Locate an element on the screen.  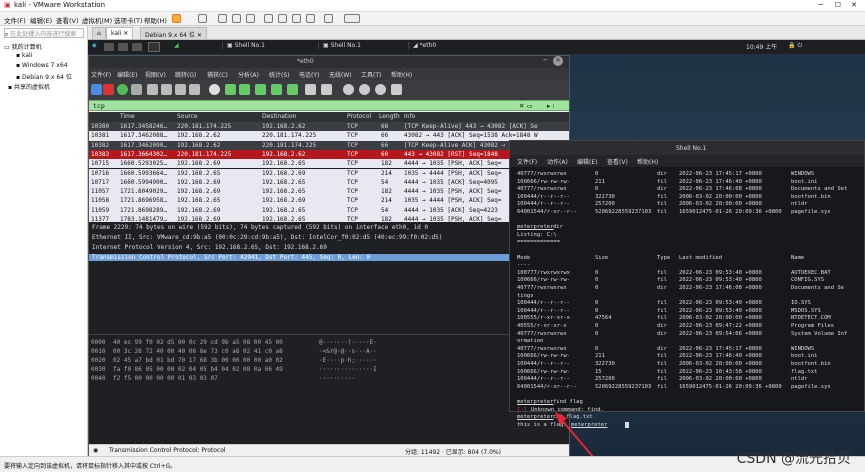
col-length: Length is located at coordinates (389, 116).